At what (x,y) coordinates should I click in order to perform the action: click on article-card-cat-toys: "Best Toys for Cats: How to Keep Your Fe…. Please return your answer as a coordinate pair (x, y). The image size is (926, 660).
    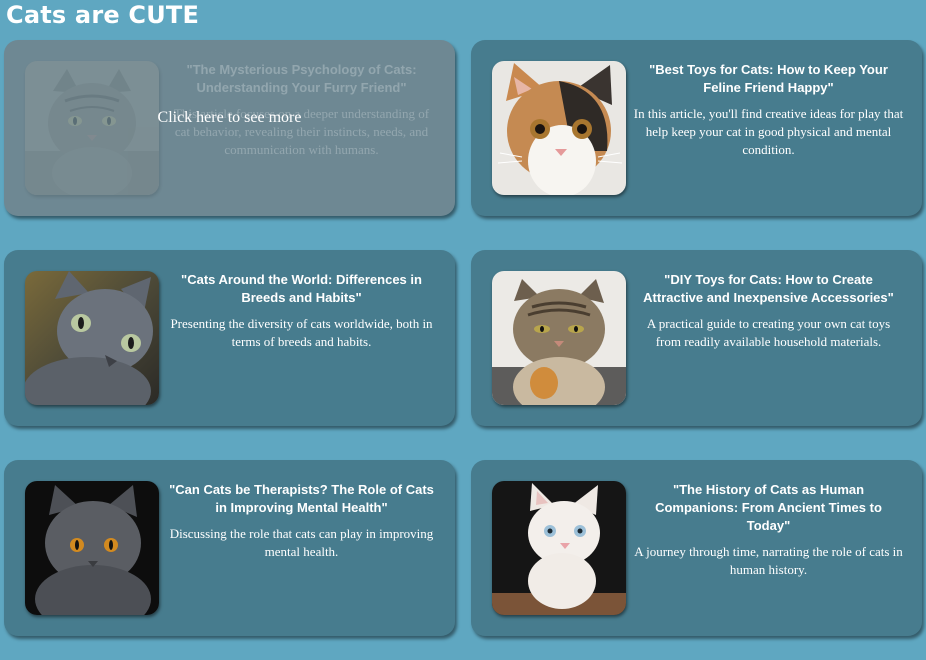
    Looking at the image, I should click on (696, 128).